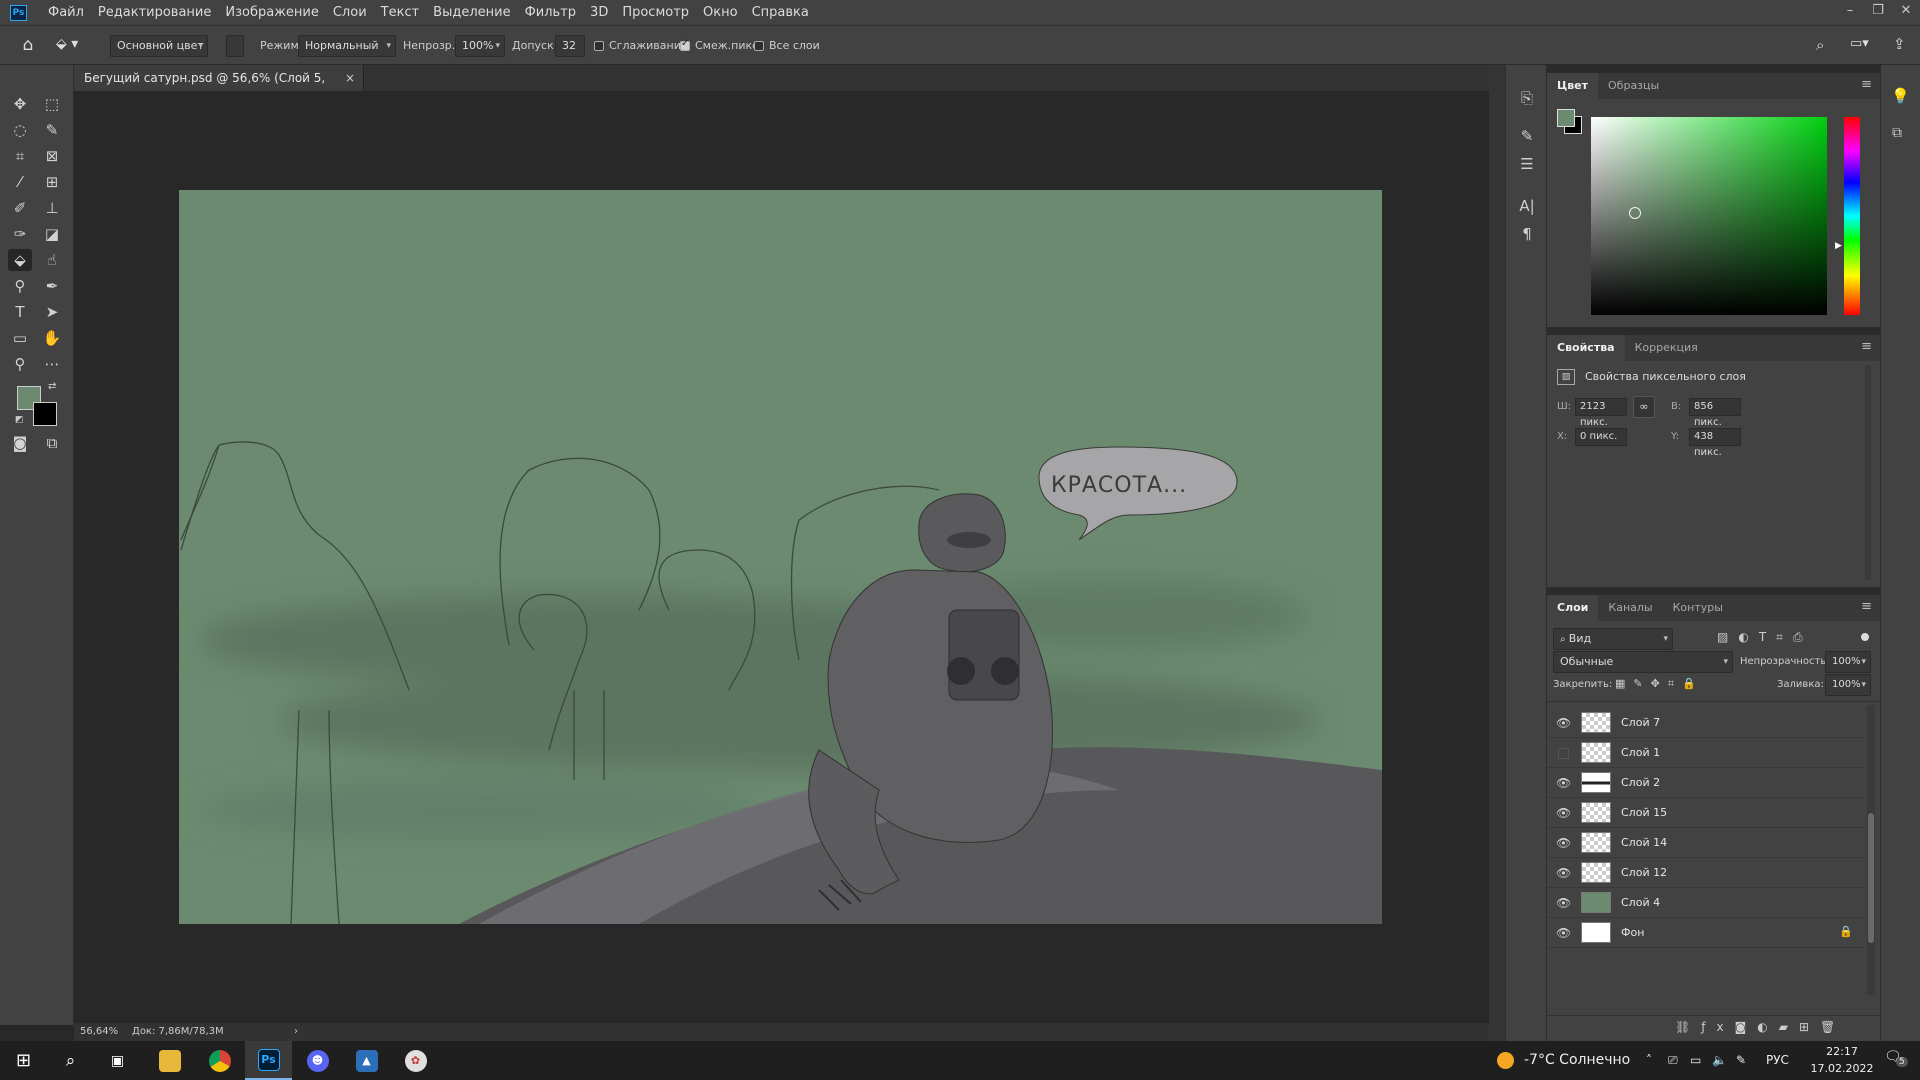 The image size is (1920, 1080). Describe the element at coordinates (20, 338) in the screenshot. I see `rectangle-tool-icon: ▭` at that location.